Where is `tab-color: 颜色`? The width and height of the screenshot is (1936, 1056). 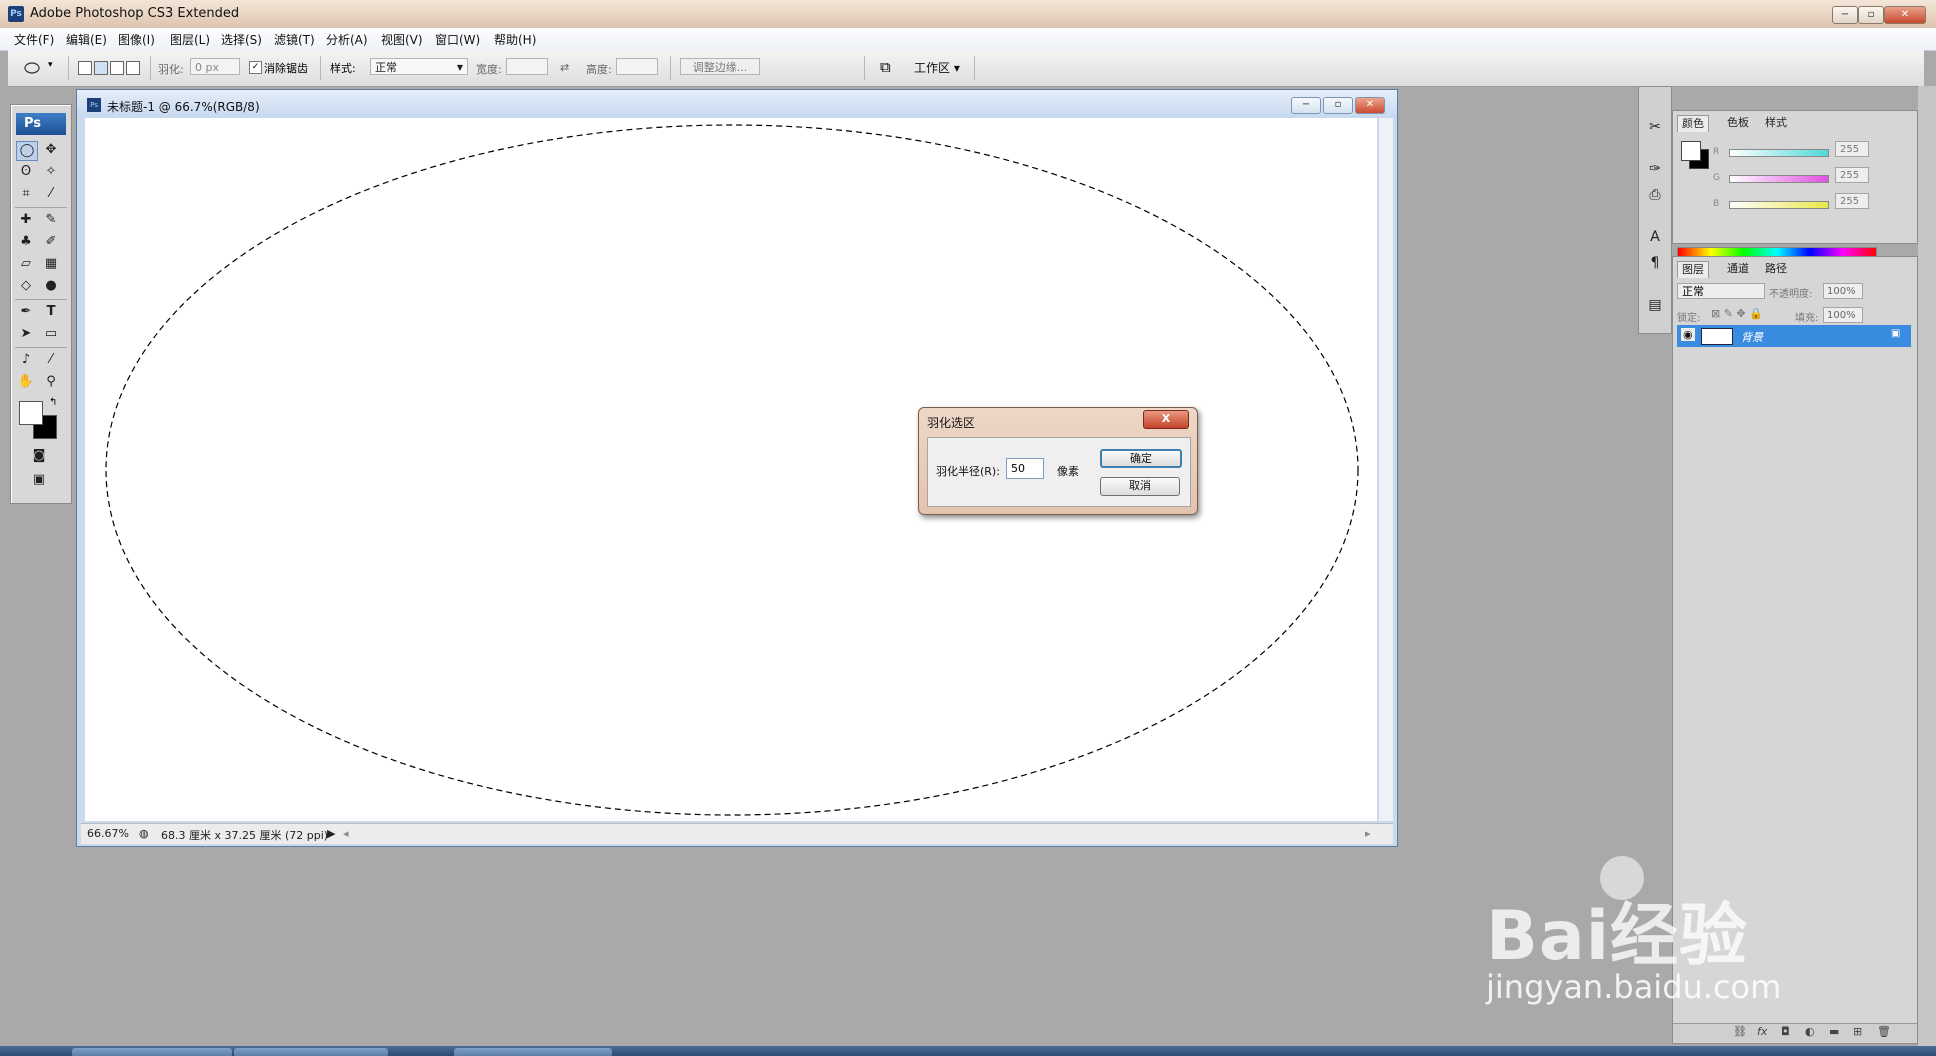
tab-color: 颜色 is located at coordinates (1693, 123).